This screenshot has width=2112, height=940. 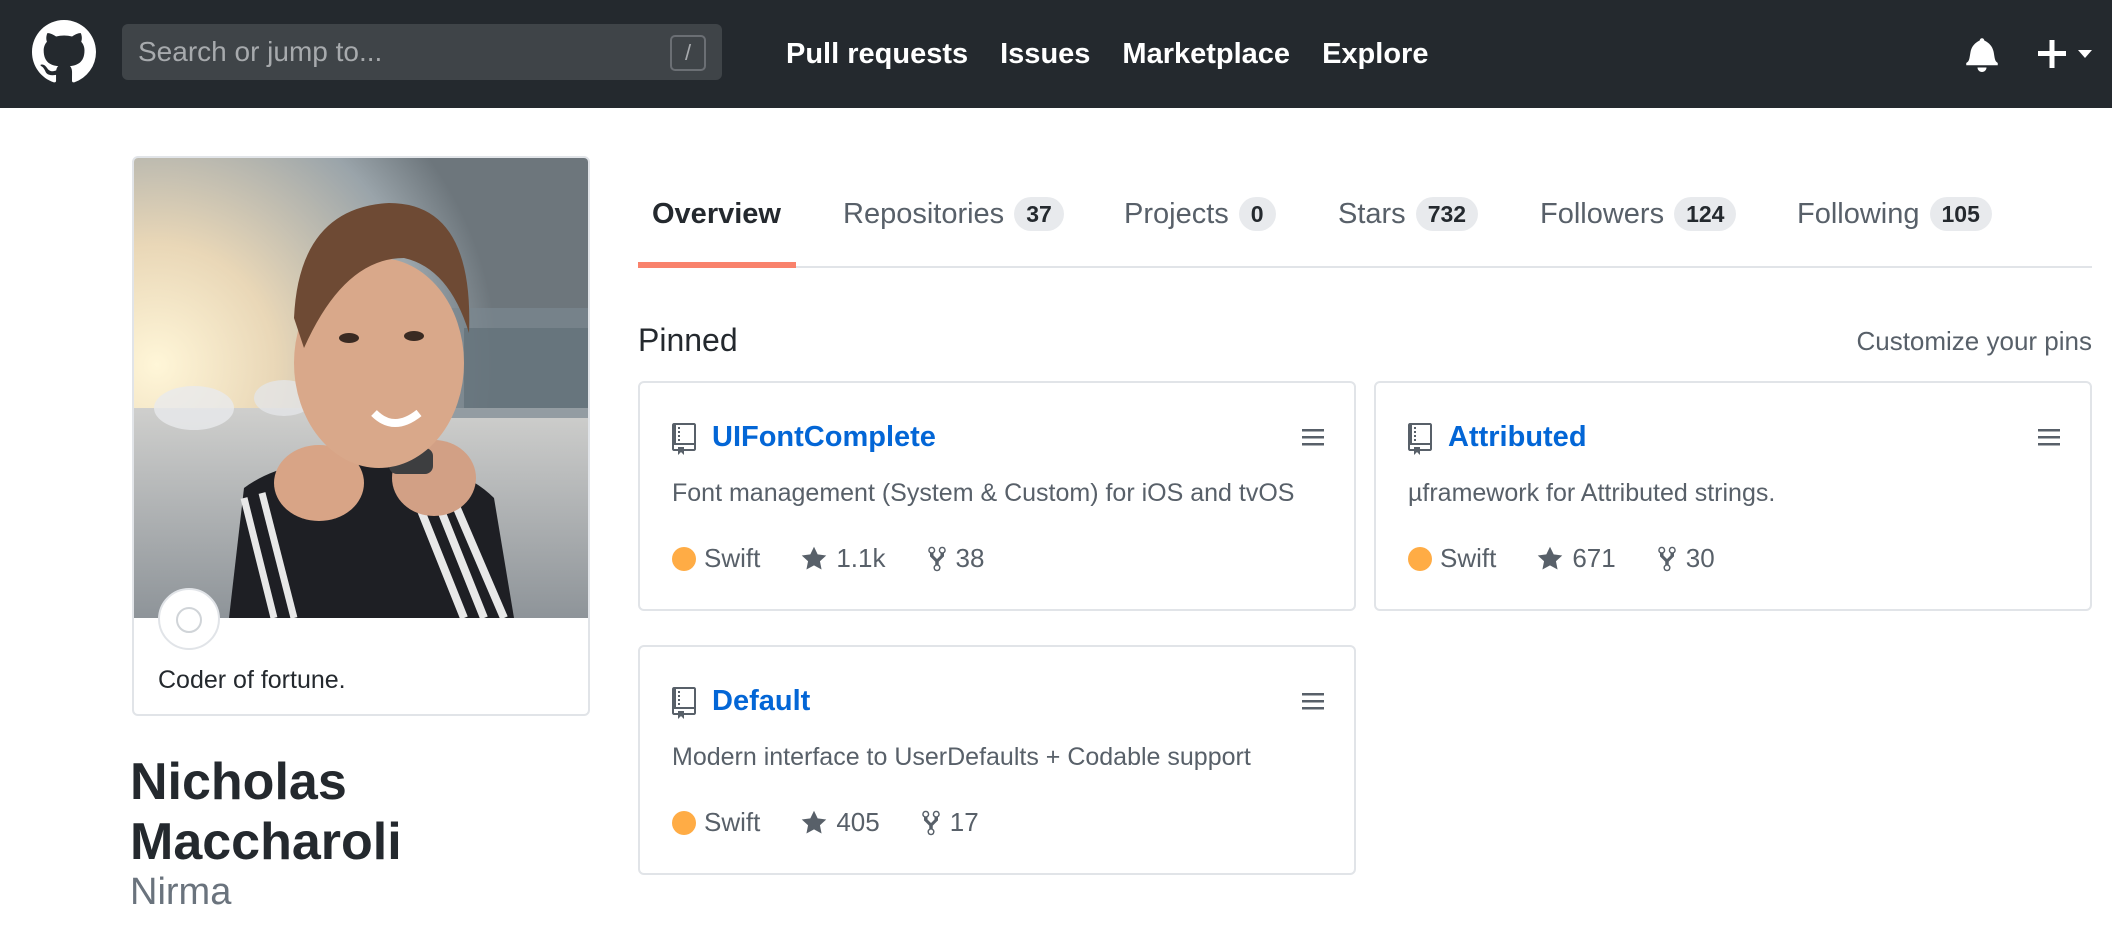 I want to click on forks-count: 38, so click(x=970, y=558).